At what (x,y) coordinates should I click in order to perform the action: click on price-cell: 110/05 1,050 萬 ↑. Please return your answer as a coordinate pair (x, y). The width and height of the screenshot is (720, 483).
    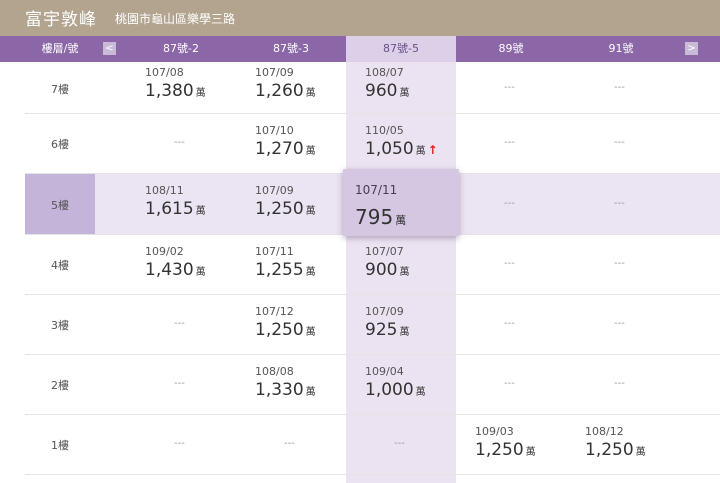
    Looking at the image, I should click on (401, 141).